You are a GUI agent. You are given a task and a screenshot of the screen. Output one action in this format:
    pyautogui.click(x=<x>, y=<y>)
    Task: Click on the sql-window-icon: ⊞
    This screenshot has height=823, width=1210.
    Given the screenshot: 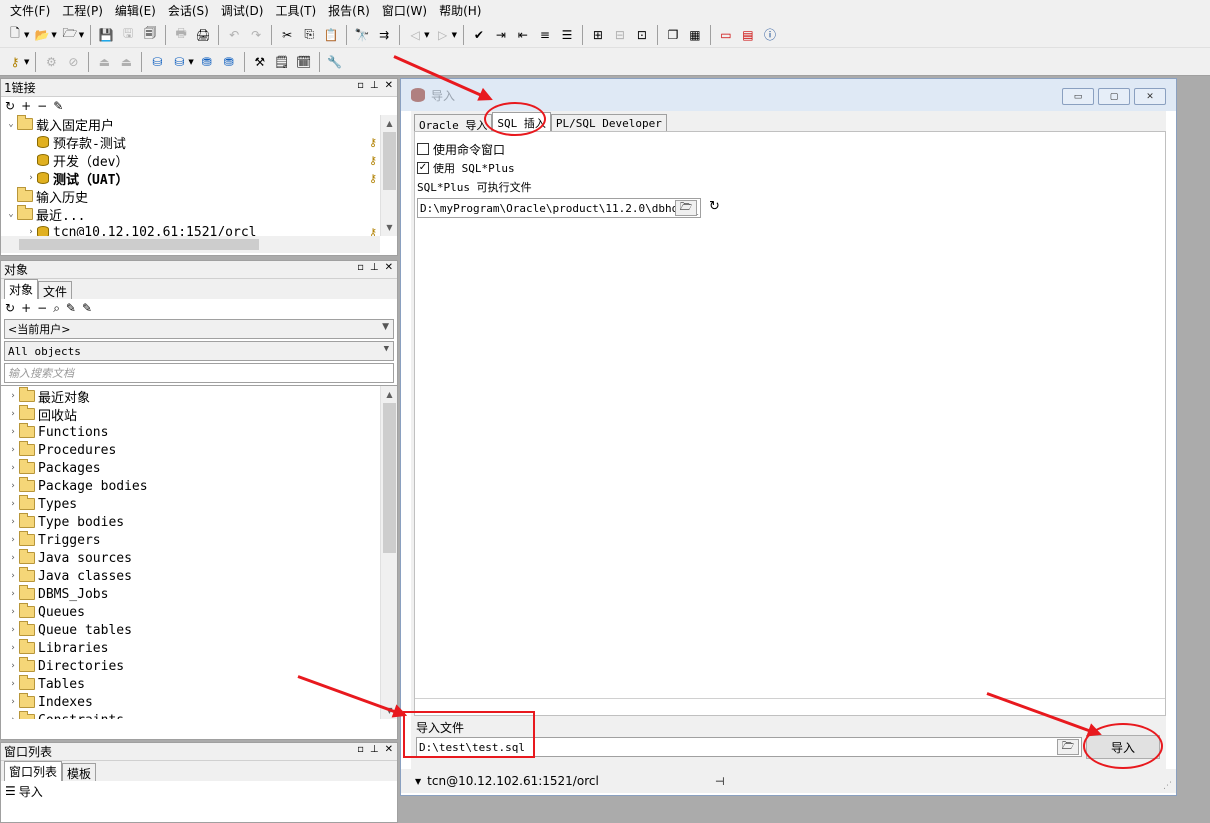 What is the action you would take?
    pyautogui.click(x=598, y=35)
    